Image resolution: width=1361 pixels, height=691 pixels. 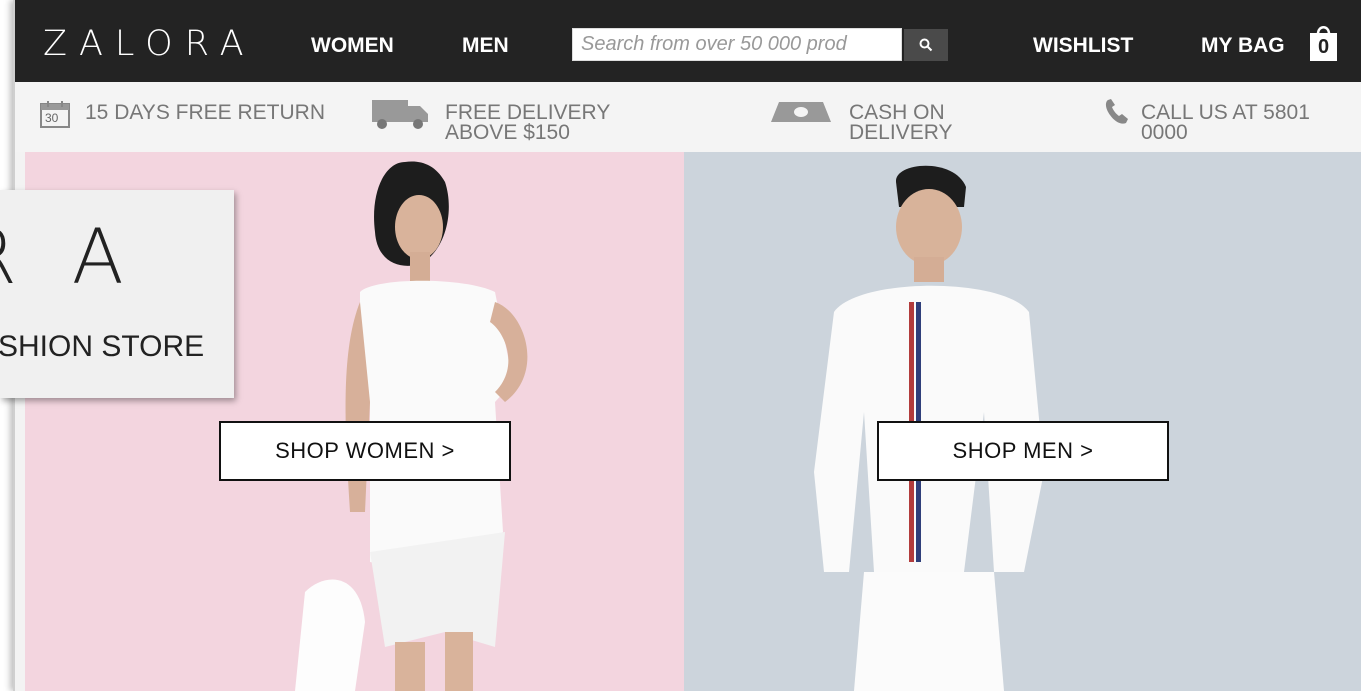 I want to click on top-navigation: ZALORA WOMEN MEN WISHLIST MY BAG 0, so click(x=688, y=41).